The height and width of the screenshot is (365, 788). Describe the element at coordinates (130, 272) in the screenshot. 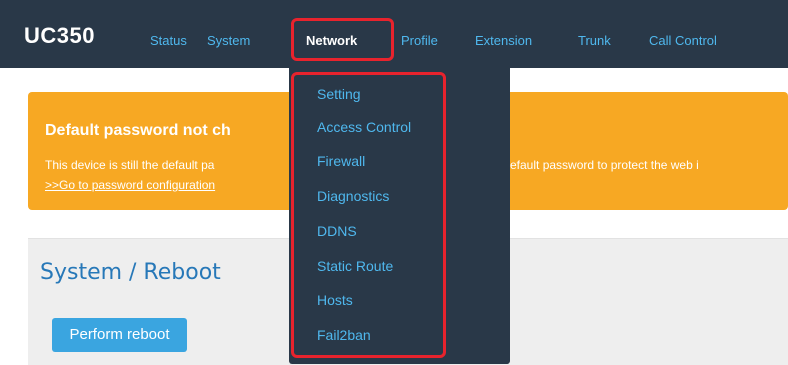

I see `page-title: System / Reboot` at that location.